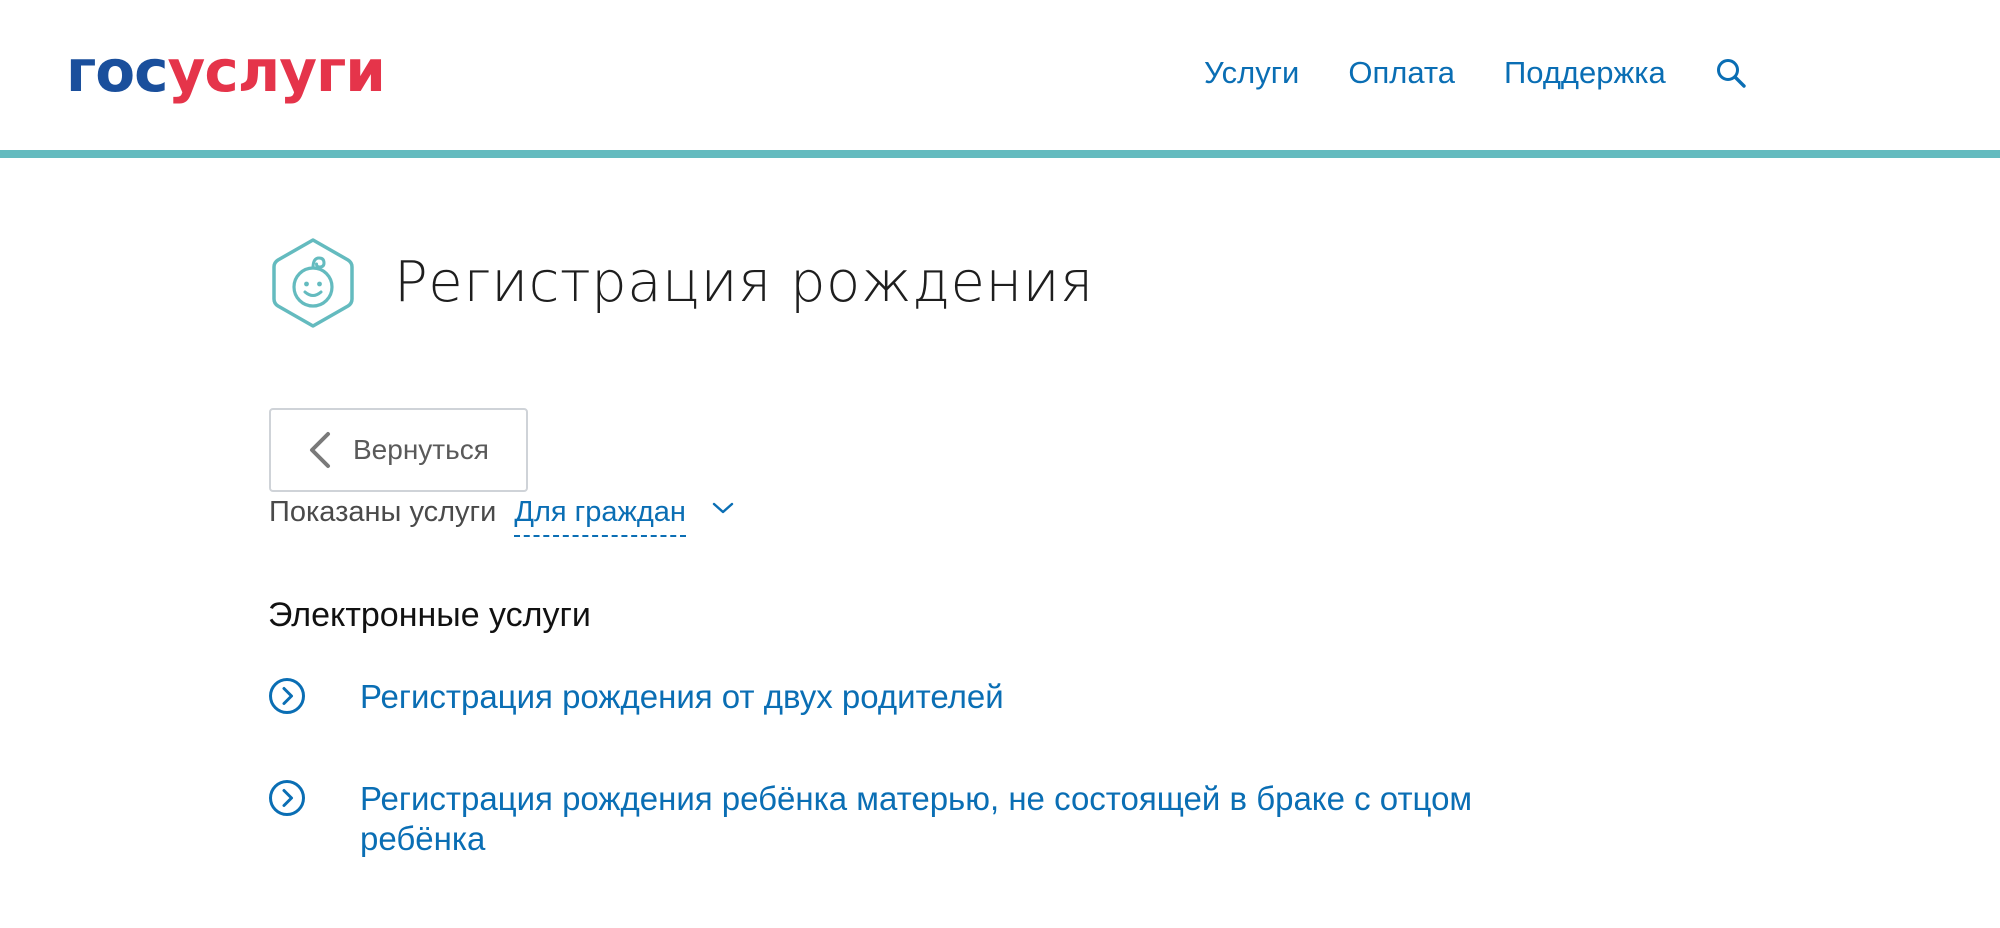 The image size is (2000, 928). I want to click on header-accent-stripe, so click(1000, 154).